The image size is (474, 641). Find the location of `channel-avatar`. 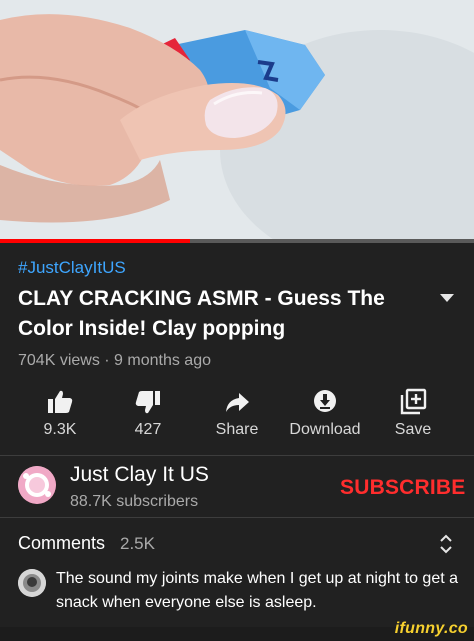

channel-avatar is located at coordinates (37, 485).